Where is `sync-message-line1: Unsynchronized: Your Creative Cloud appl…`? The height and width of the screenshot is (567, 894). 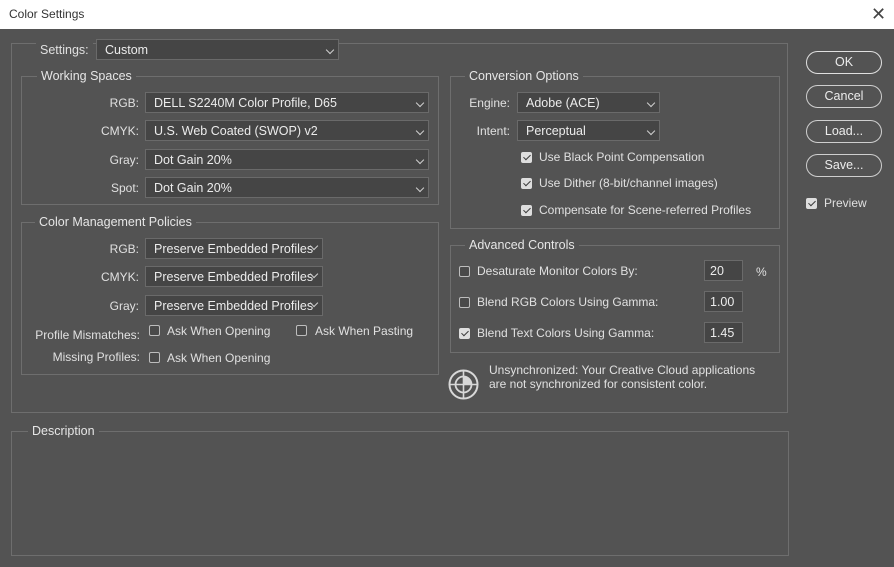 sync-message-line1: Unsynchronized: Your Creative Cloud appl… is located at coordinates (622, 370).